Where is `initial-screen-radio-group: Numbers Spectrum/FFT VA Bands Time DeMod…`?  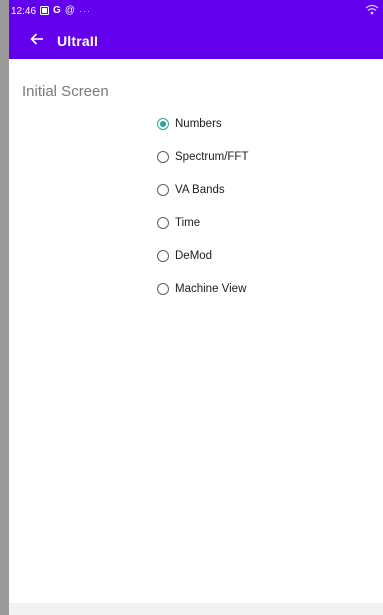
initial-screen-radio-group: Numbers Spectrum/FFT VA Bands Time DeMod… is located at coordinates (202, 206).